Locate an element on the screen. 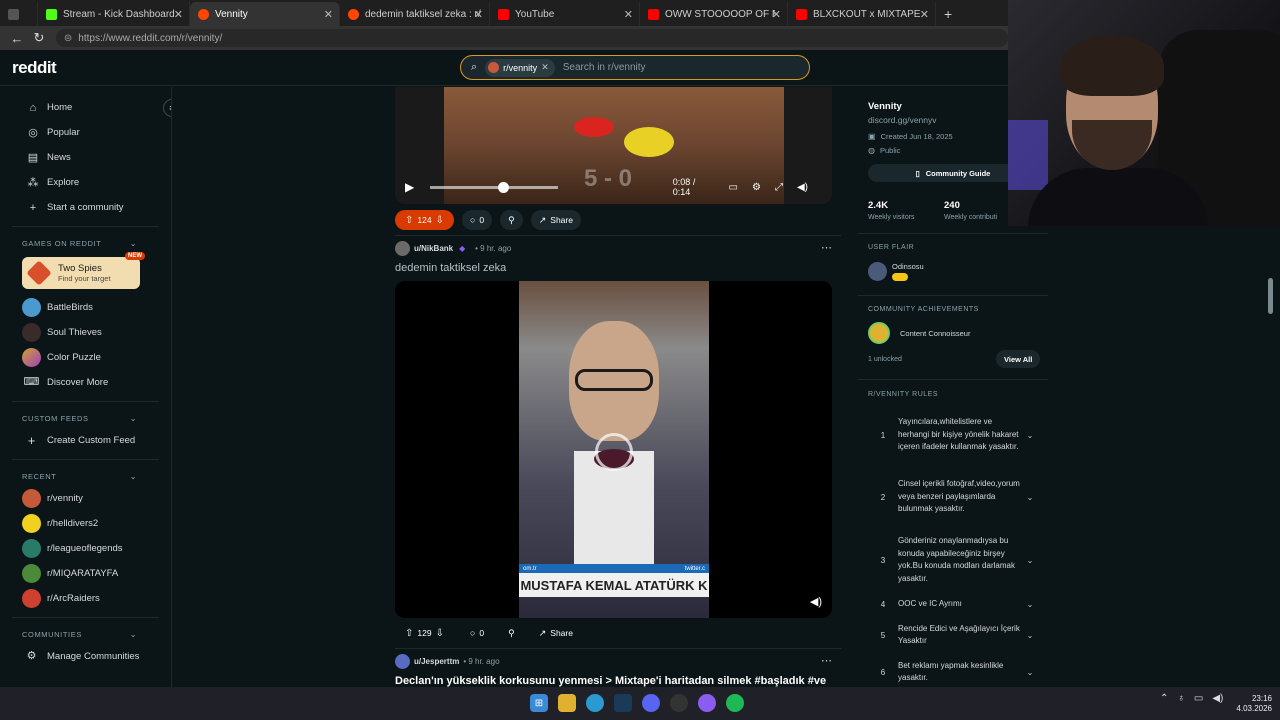 The height and width of the screenshot is (720, 1280). game-item-battlebirds: BattleBirds is located at coordinates (85, 307).